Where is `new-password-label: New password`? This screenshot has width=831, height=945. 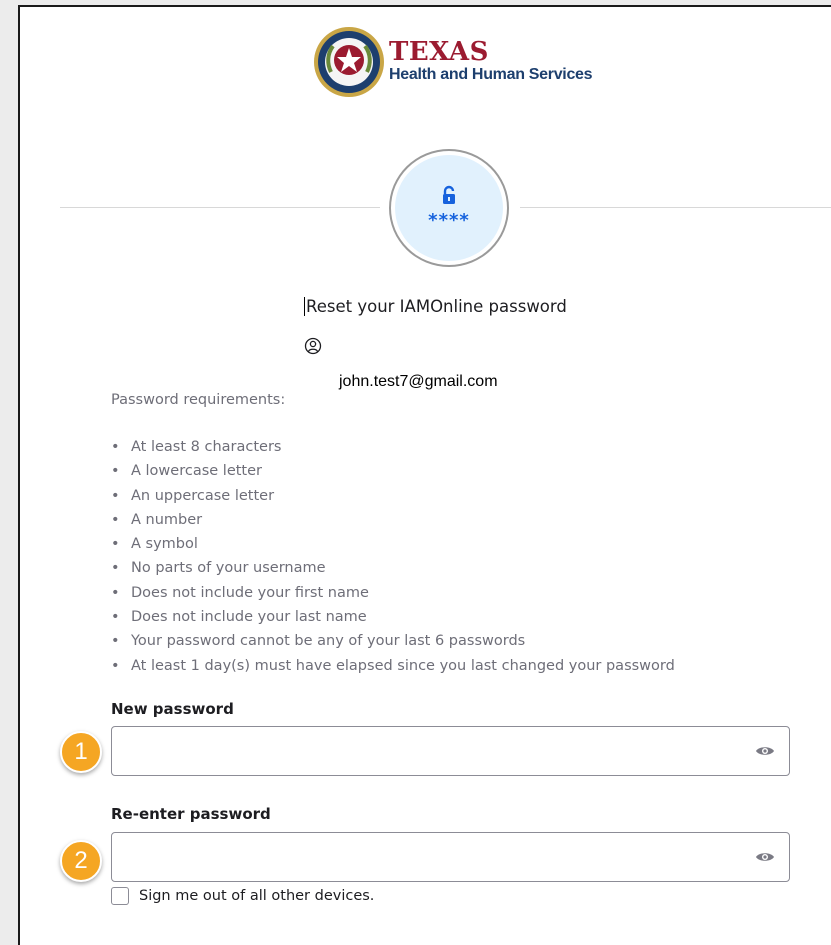
new-password-label: New password is located at coordinates (172, 709).